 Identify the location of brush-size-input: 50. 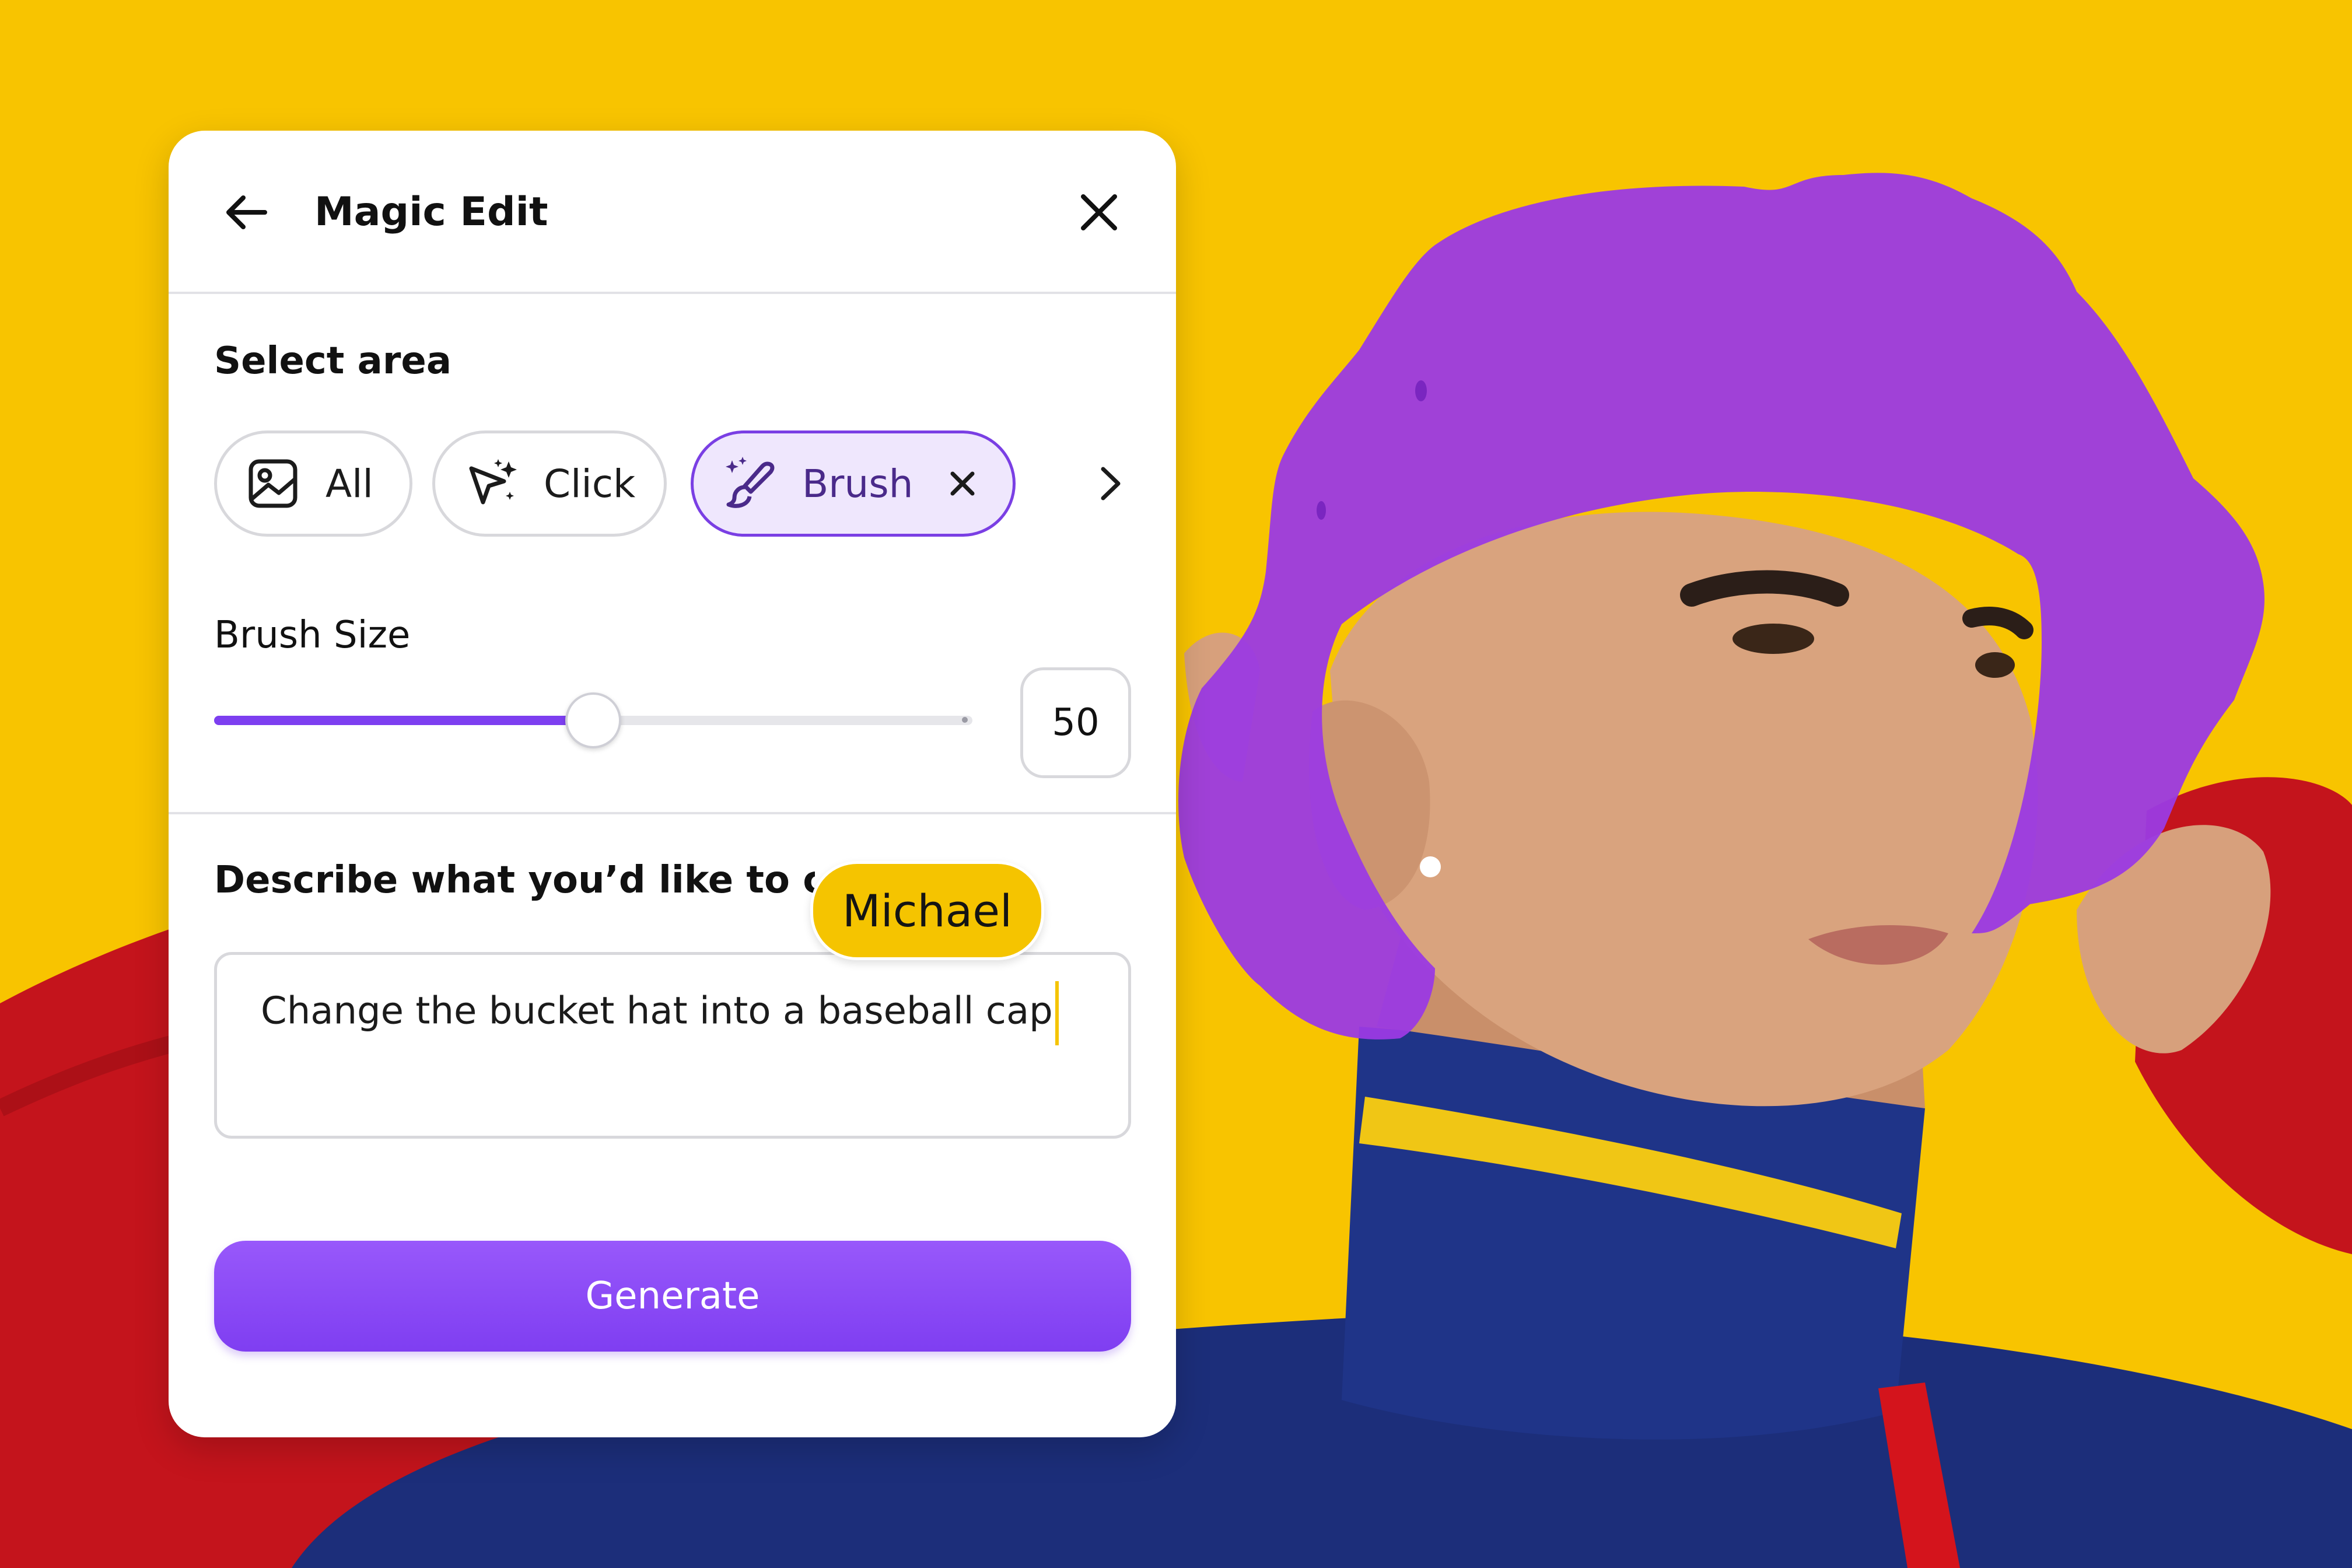
(1075, 722).